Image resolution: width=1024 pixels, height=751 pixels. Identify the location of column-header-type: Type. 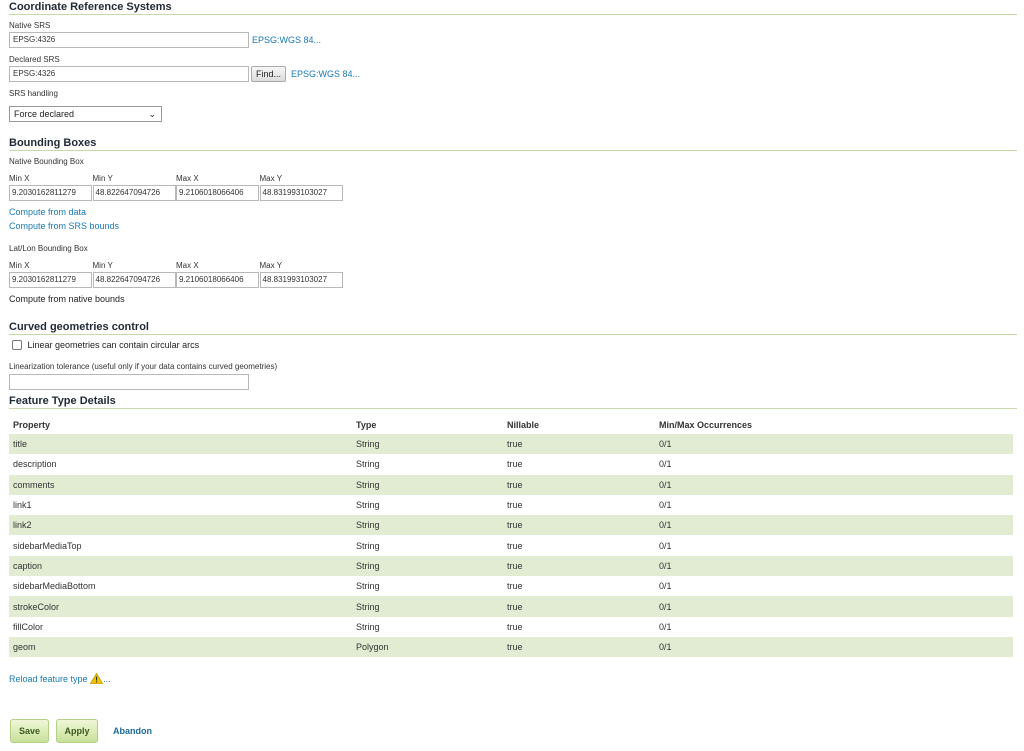
(366, 425).